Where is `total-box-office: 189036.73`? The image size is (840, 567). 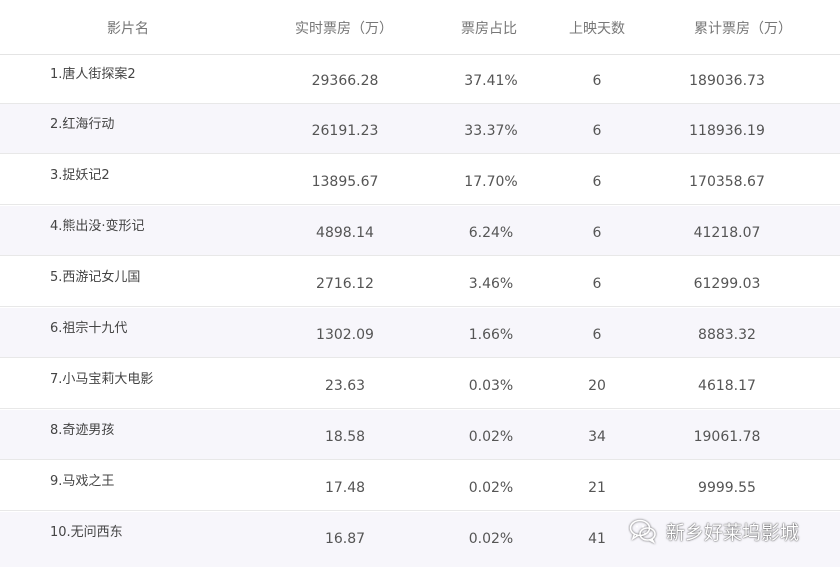 total-box-office: 189036.73 is located at coordinates (727, 81).